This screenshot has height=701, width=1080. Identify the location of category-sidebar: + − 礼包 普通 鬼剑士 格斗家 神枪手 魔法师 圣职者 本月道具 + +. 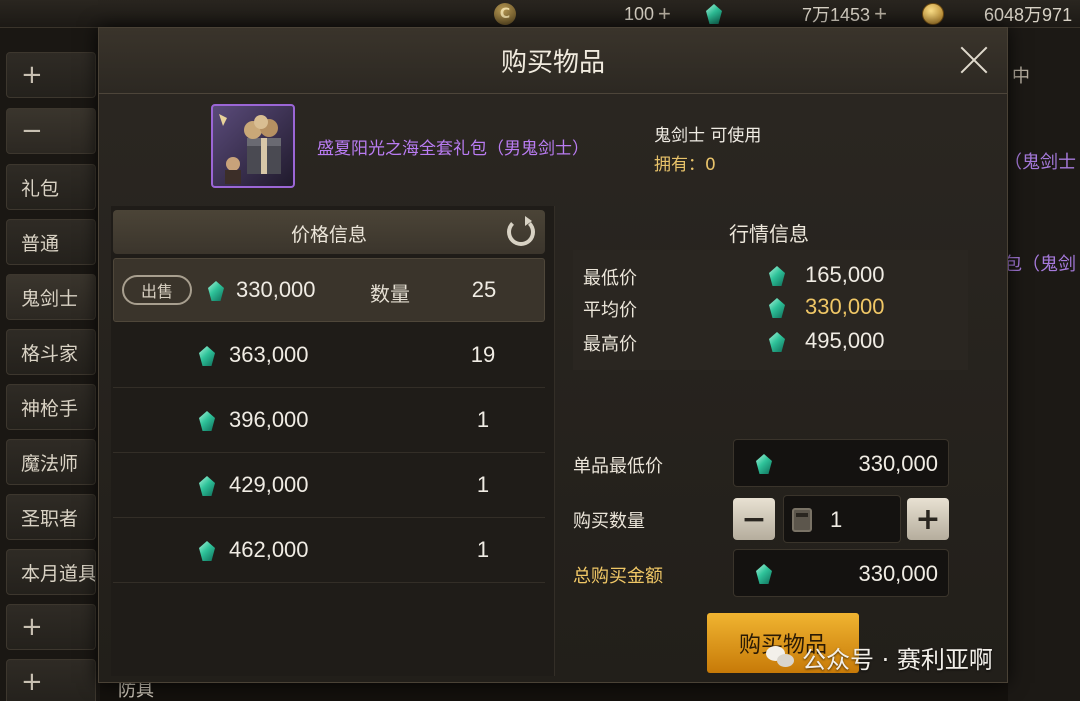
(50, 364).